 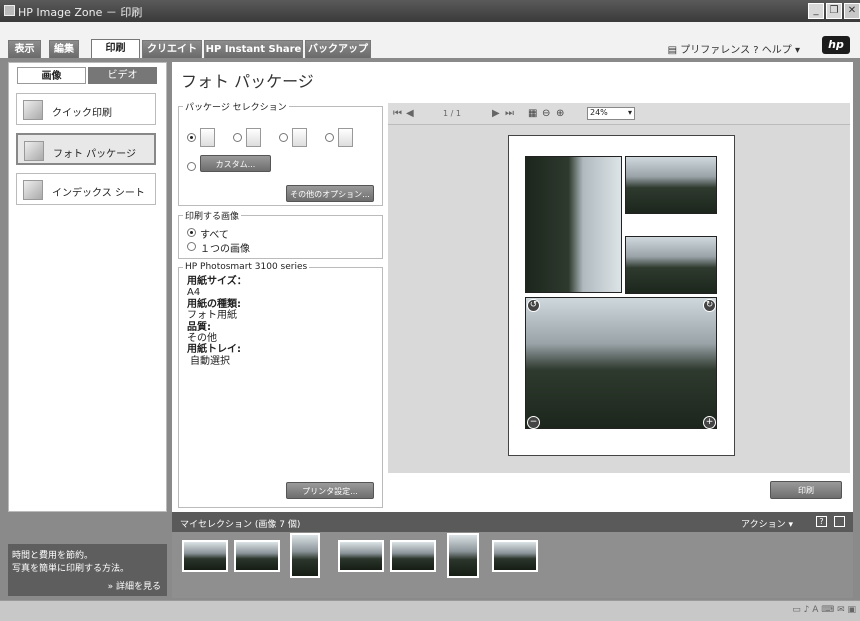 I want to click on images-to-print-legend: 印刷する画像, so click(x=212, y=217).